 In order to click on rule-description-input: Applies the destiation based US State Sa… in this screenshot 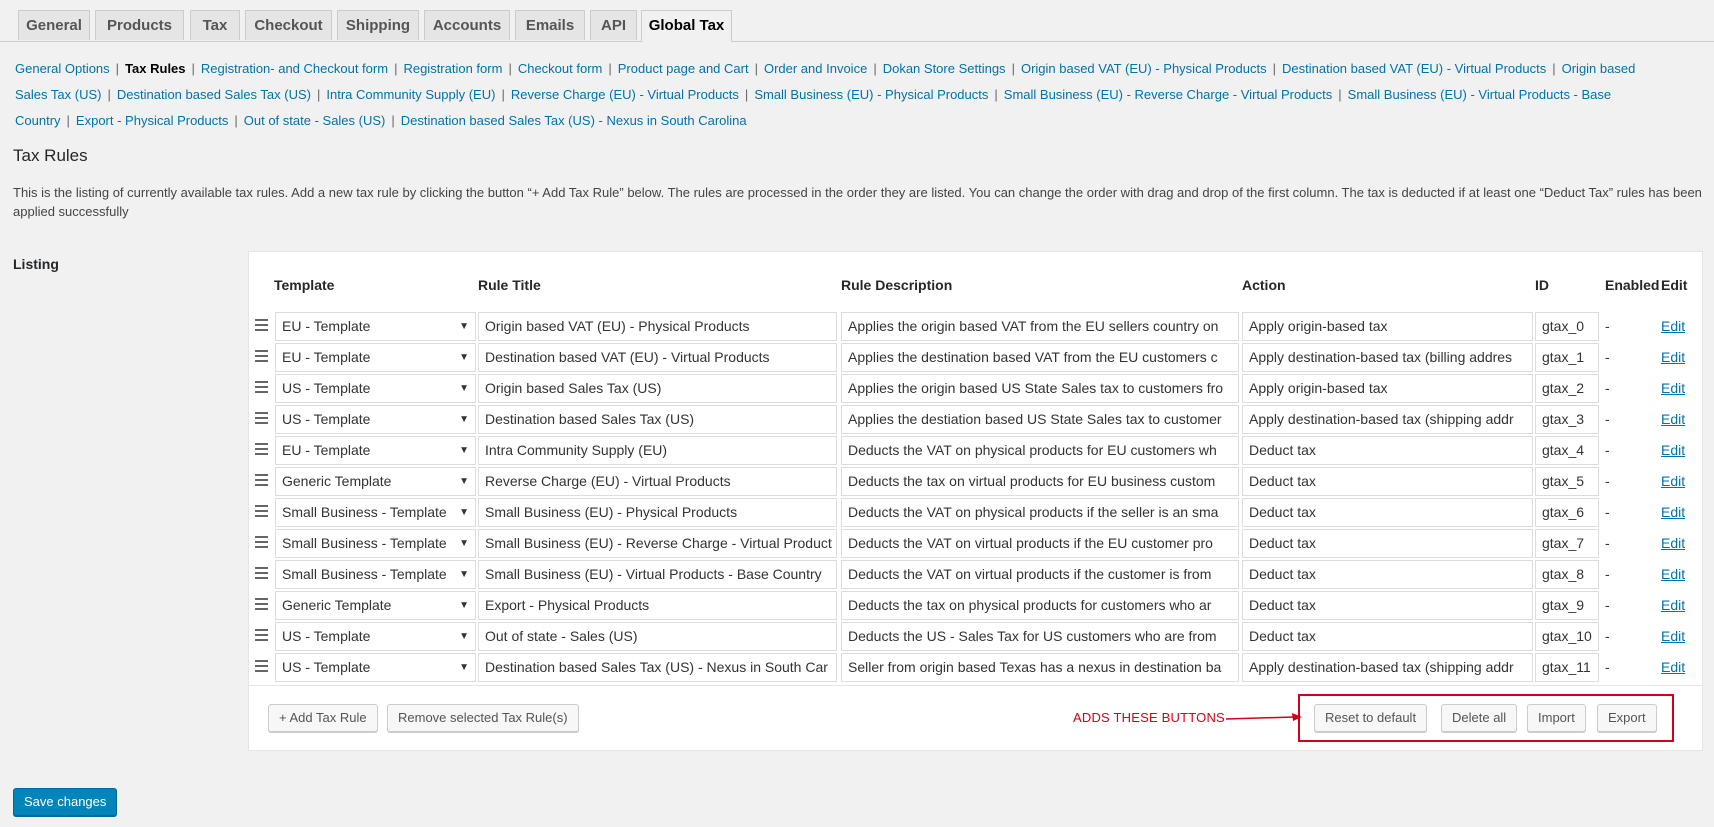, I will do `click(1040, 419)`.